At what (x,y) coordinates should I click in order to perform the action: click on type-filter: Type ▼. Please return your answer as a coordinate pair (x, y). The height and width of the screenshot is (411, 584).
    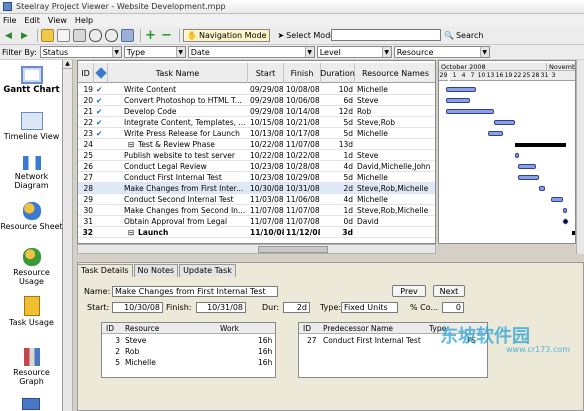
    Looking at the image, I should click on (154, 52).